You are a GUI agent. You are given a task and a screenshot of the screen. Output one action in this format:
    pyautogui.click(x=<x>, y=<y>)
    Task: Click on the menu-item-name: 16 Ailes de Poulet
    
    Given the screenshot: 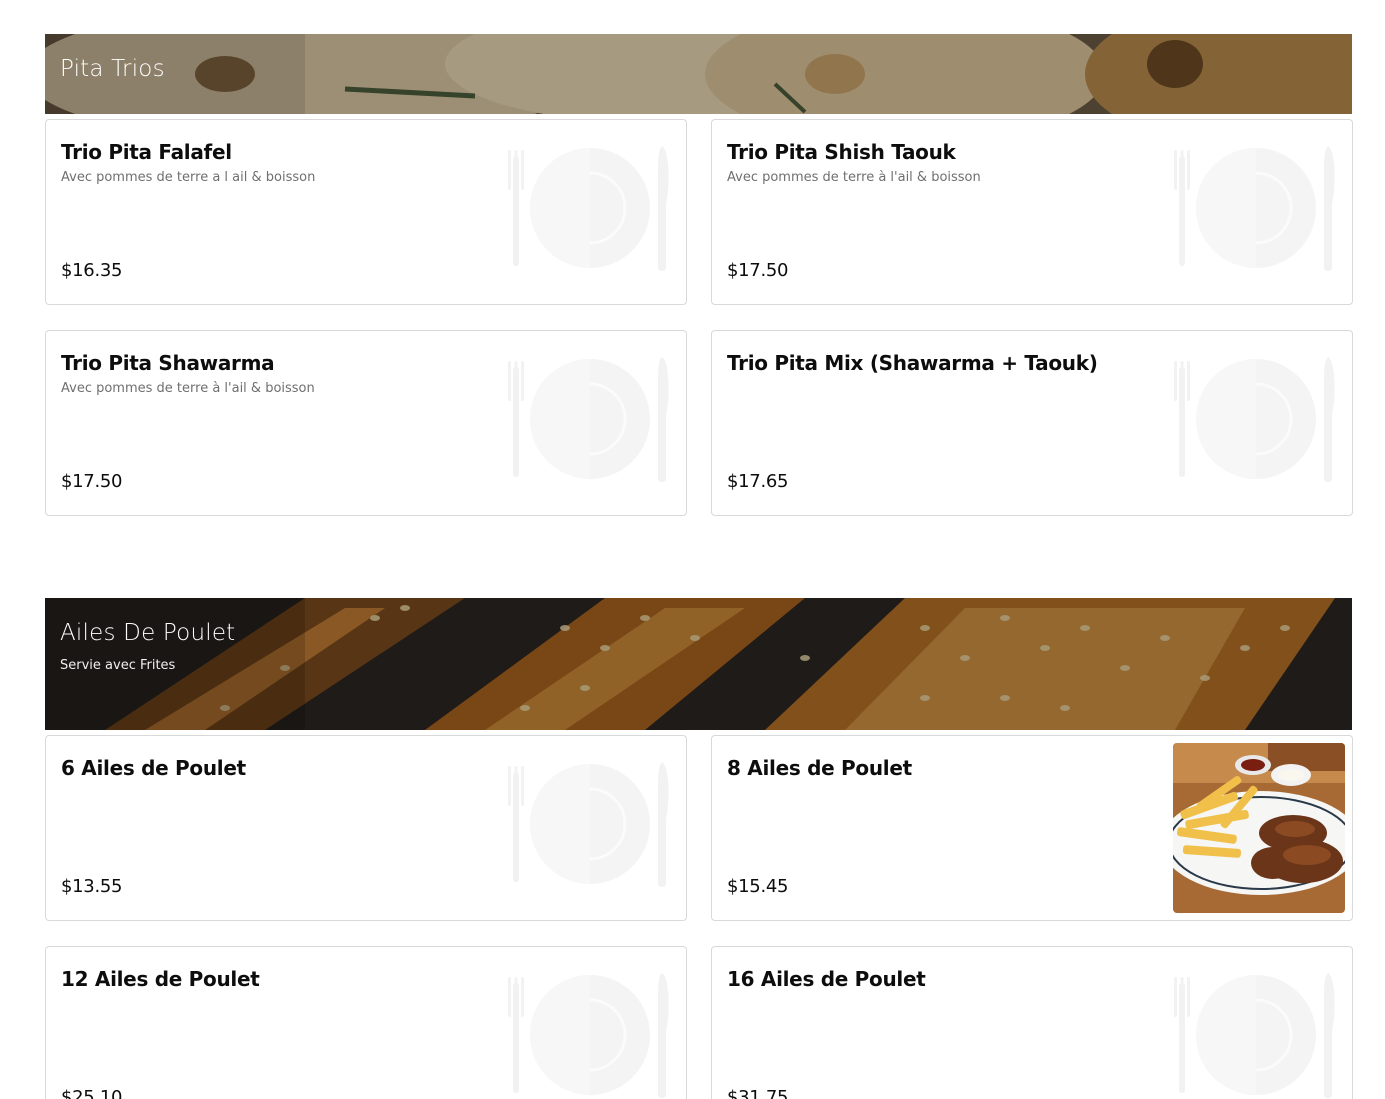 What is the action you would take?
    pyautogui.click(x=826, y=979)
    